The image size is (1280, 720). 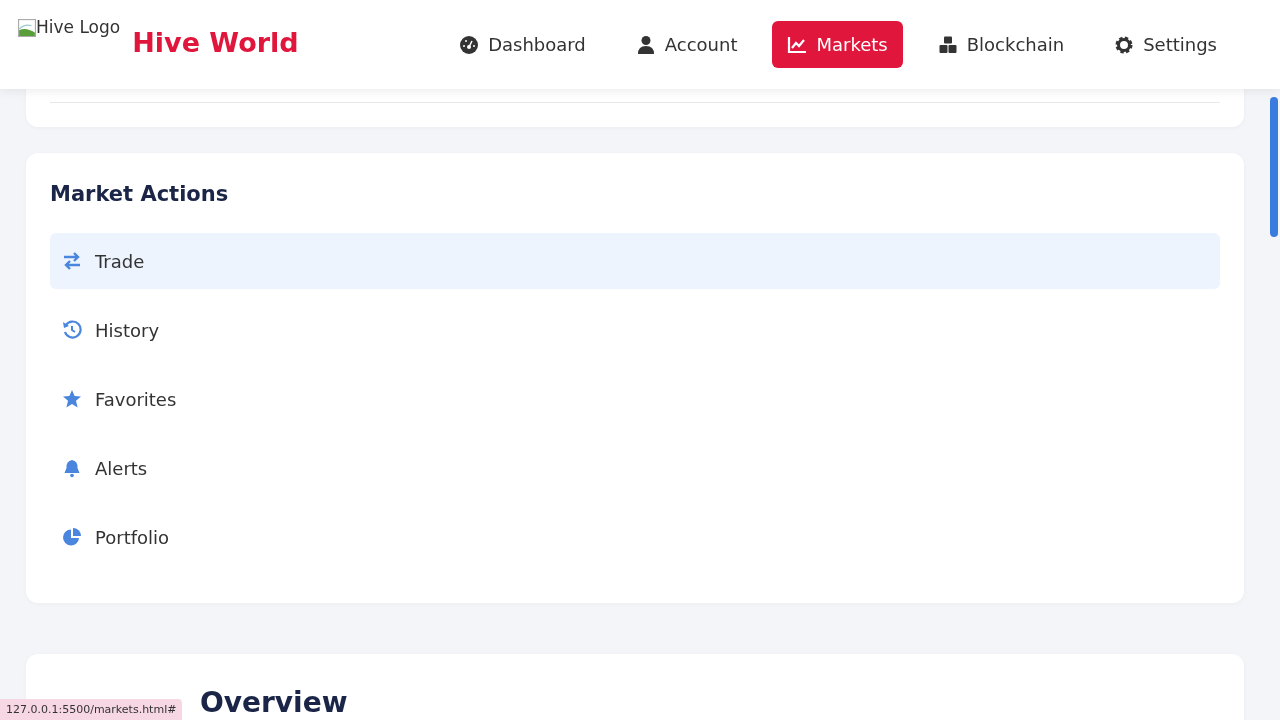 I want to click on nav-link: Settings, so click(x=1165, y=44).